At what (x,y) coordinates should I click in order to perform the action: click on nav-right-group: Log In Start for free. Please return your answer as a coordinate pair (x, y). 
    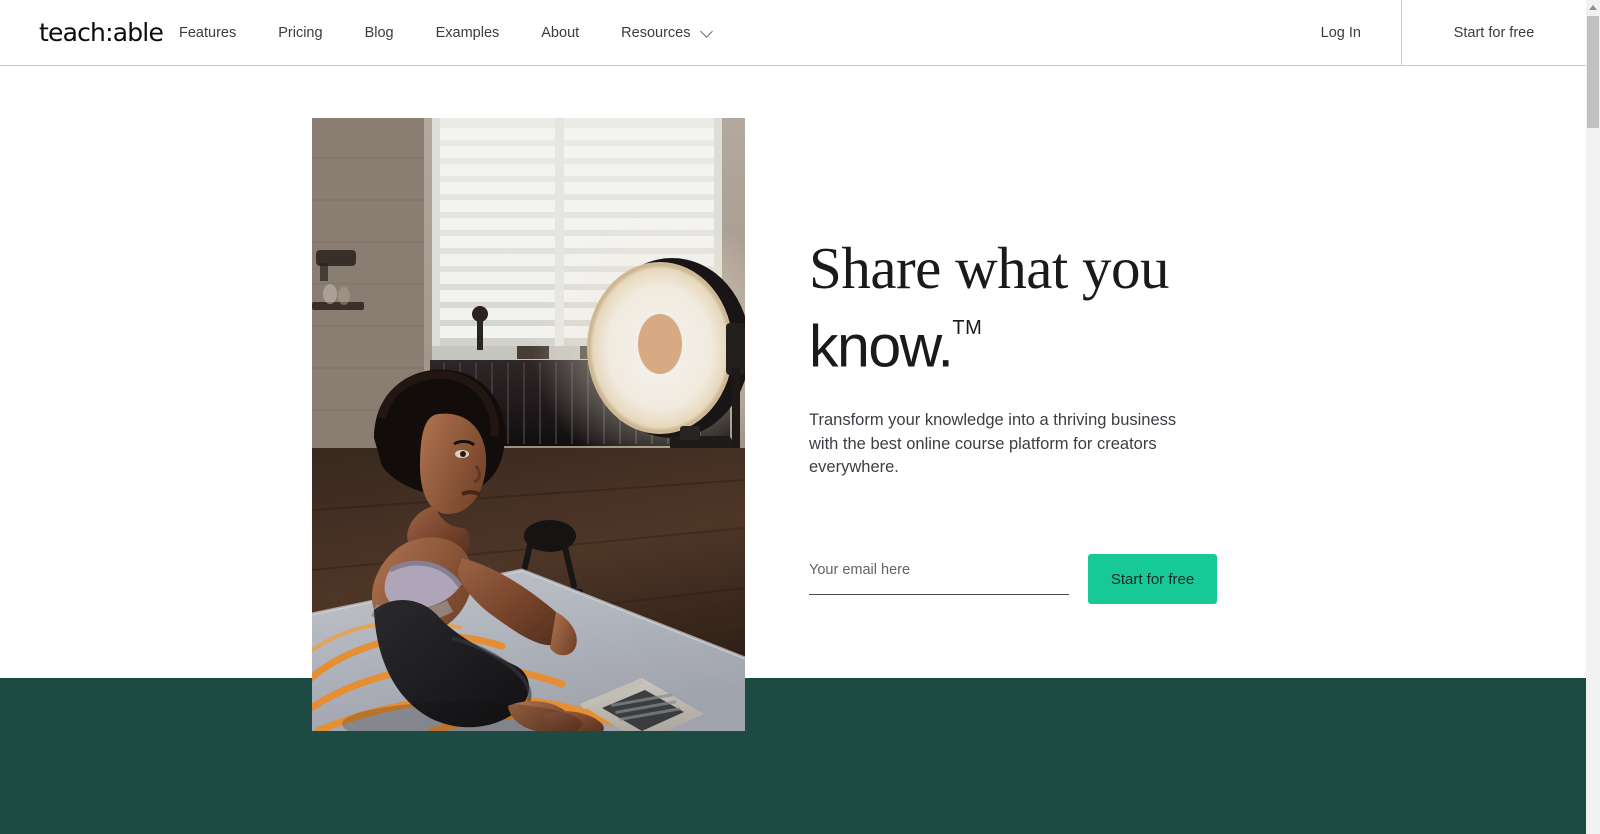
    Looking at the image, I should click on (1433, 32).